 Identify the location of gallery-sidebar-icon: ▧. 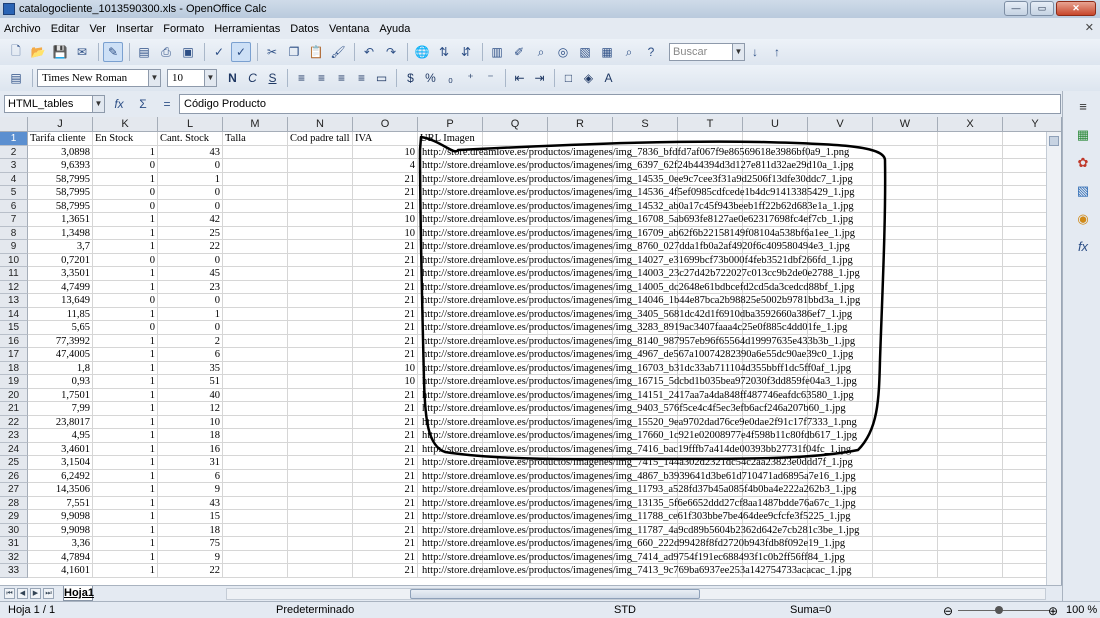
(1083, 191).